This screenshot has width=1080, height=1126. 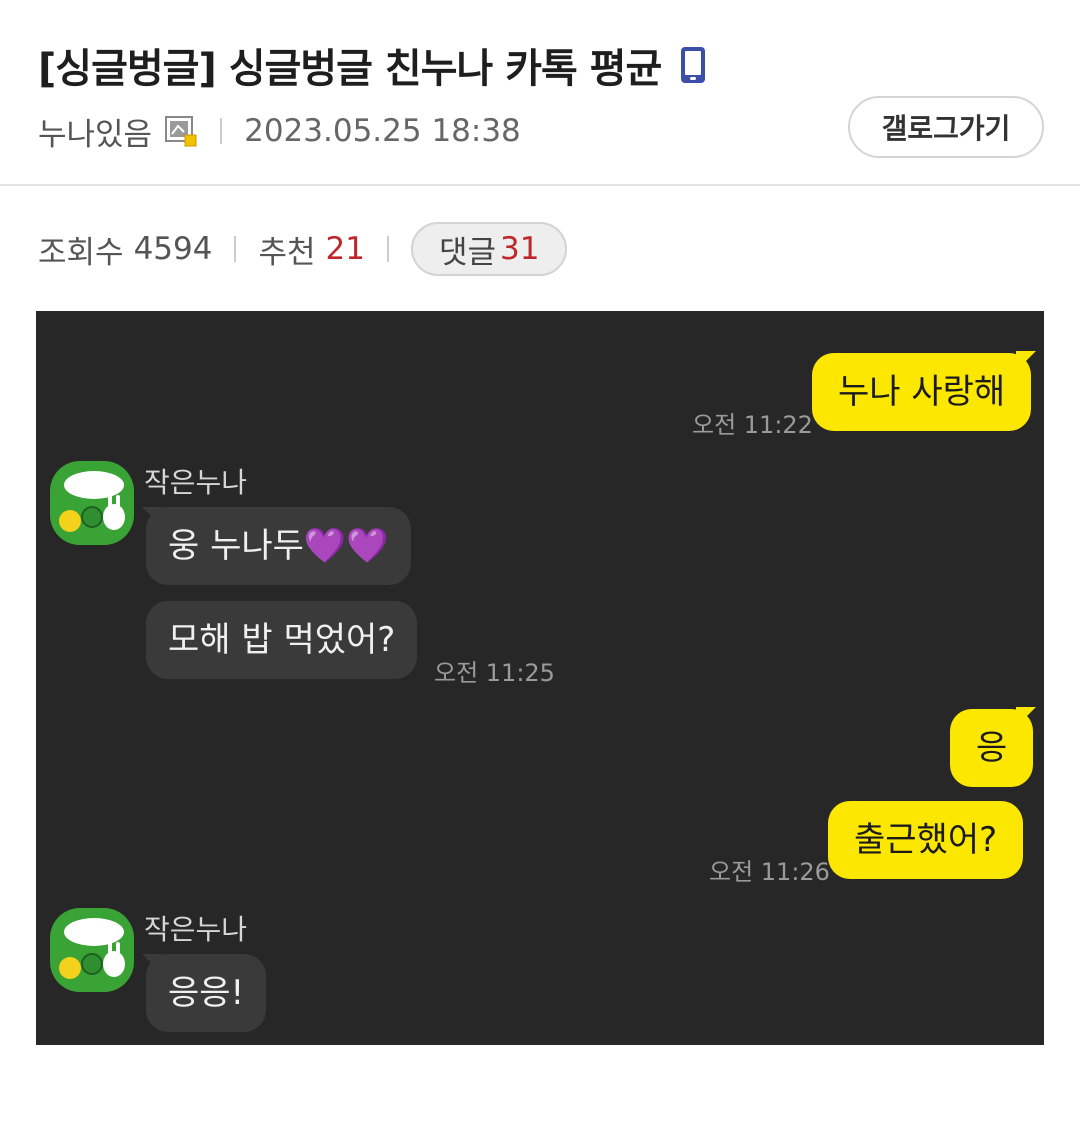 I want to click on their-message-bubble: 웅 누나두💜💜, so click(x=278, y=546).